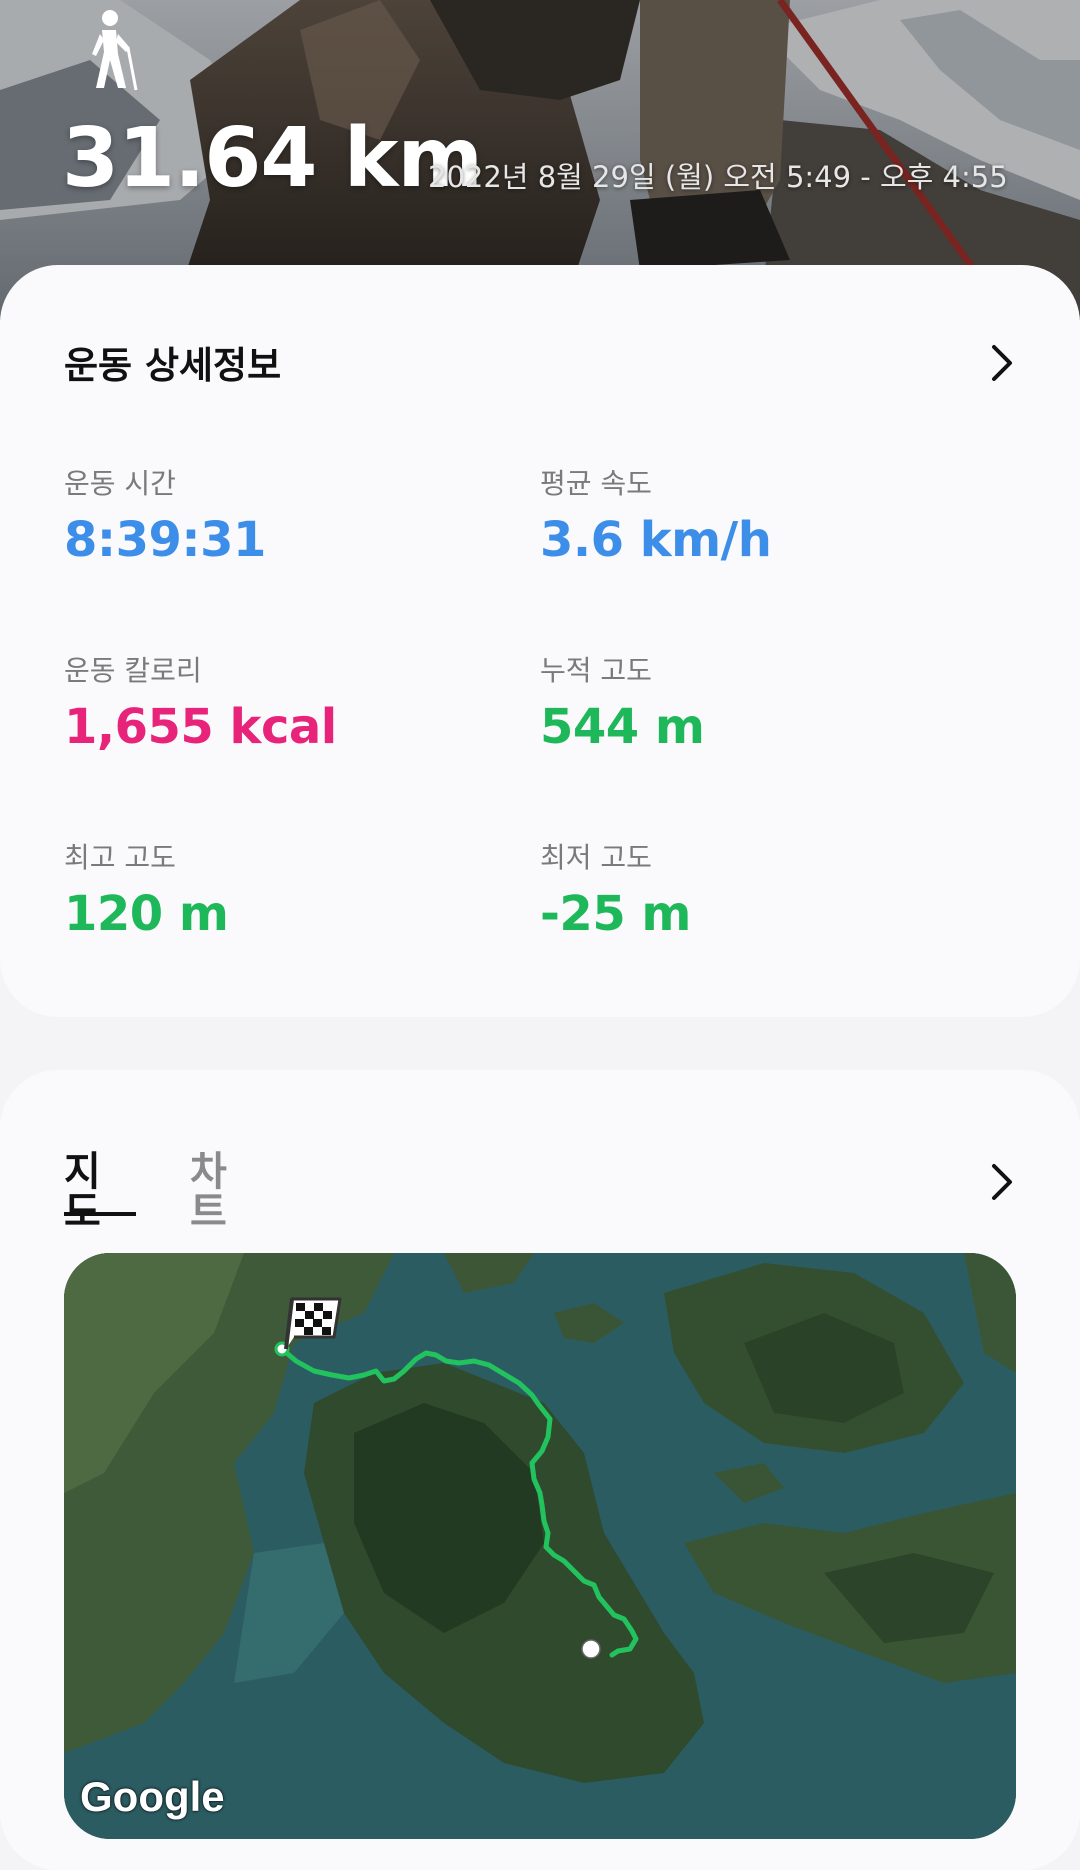  I want to click on stat-value: 1,655 kcal, so click(200, 727).